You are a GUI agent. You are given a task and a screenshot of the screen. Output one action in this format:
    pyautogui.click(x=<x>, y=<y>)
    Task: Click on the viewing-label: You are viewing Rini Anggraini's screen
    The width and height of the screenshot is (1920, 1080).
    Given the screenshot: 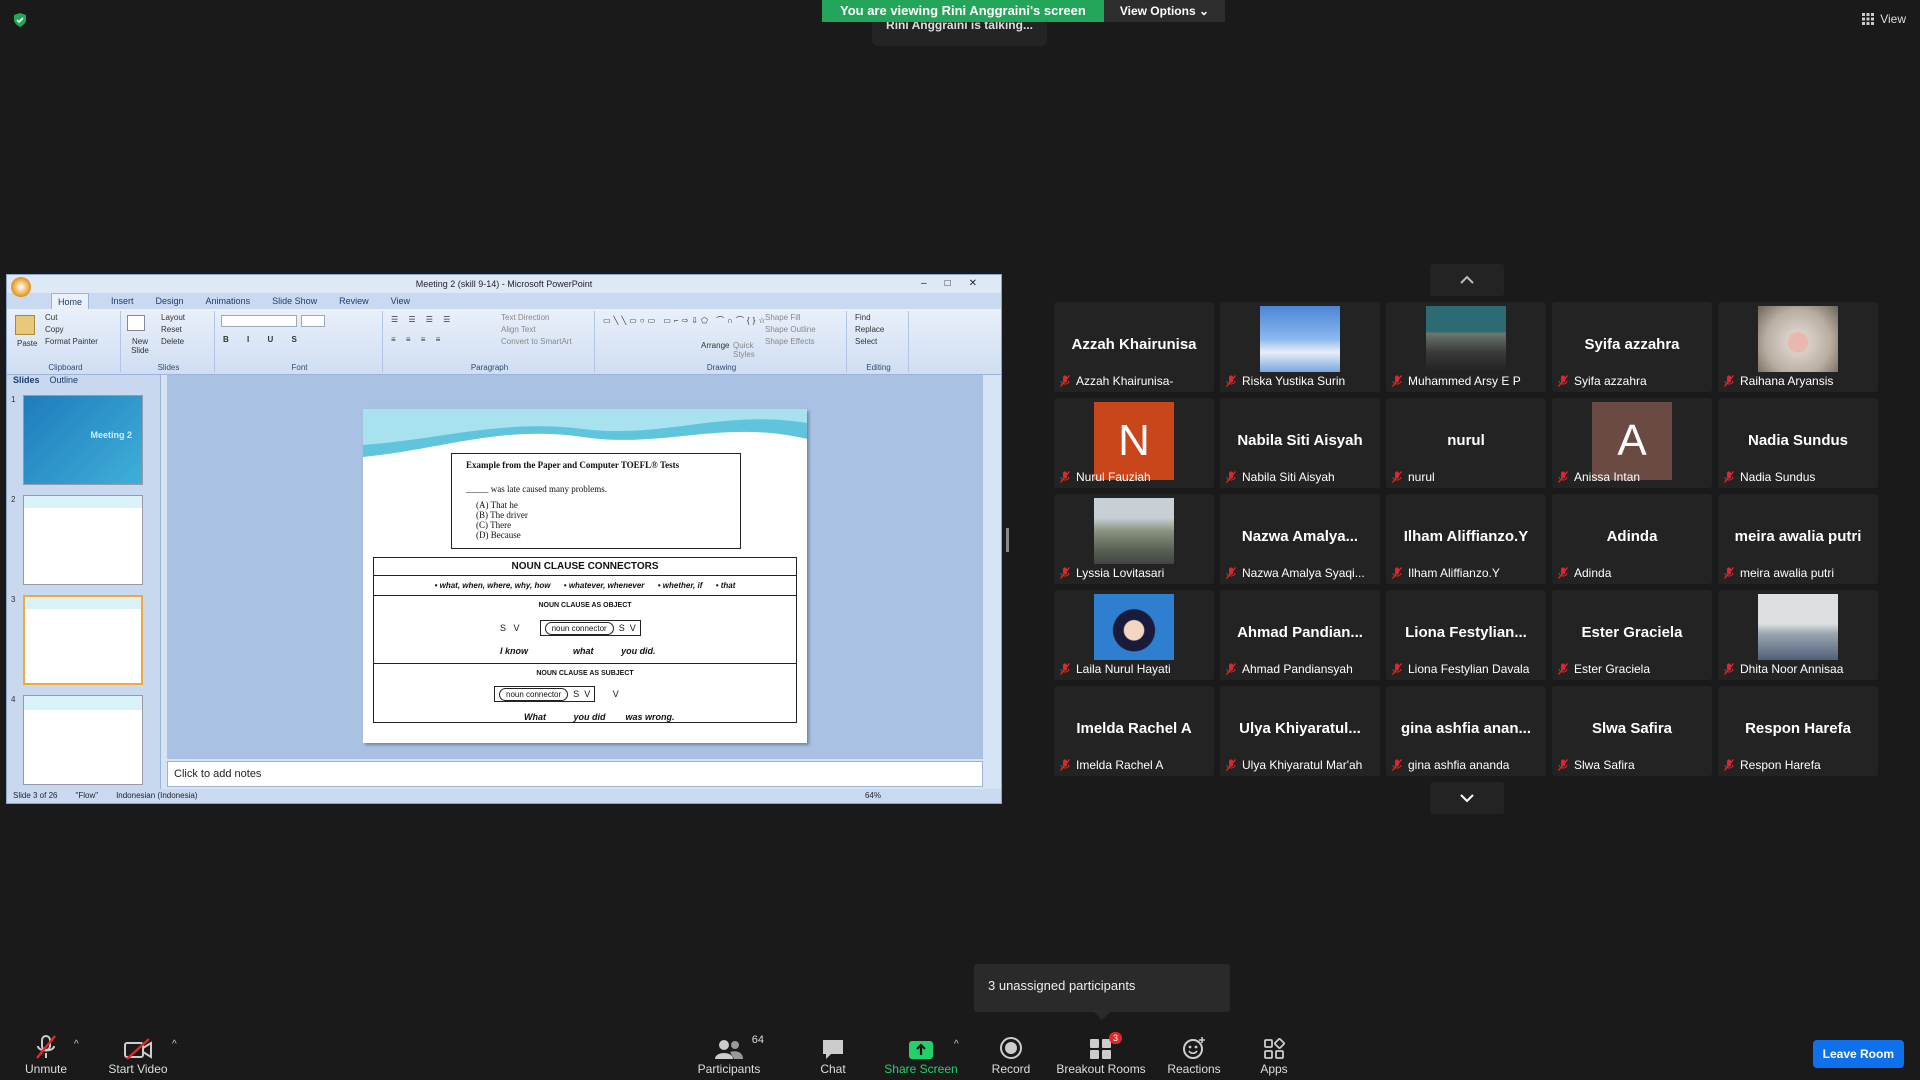 What is the action you would take?
    pyautogui.click(x=963, y=11)
    